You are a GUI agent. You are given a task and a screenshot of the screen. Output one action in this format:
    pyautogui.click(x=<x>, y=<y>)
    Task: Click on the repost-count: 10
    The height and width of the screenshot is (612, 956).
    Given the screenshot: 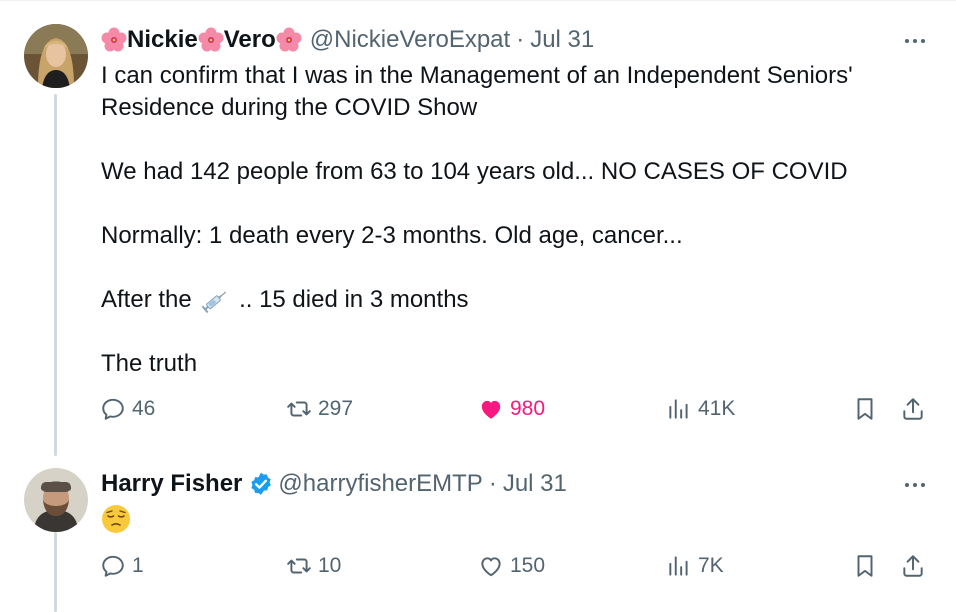 What is the action you would take?
    pyautogui.click(x=330, y=565)
    